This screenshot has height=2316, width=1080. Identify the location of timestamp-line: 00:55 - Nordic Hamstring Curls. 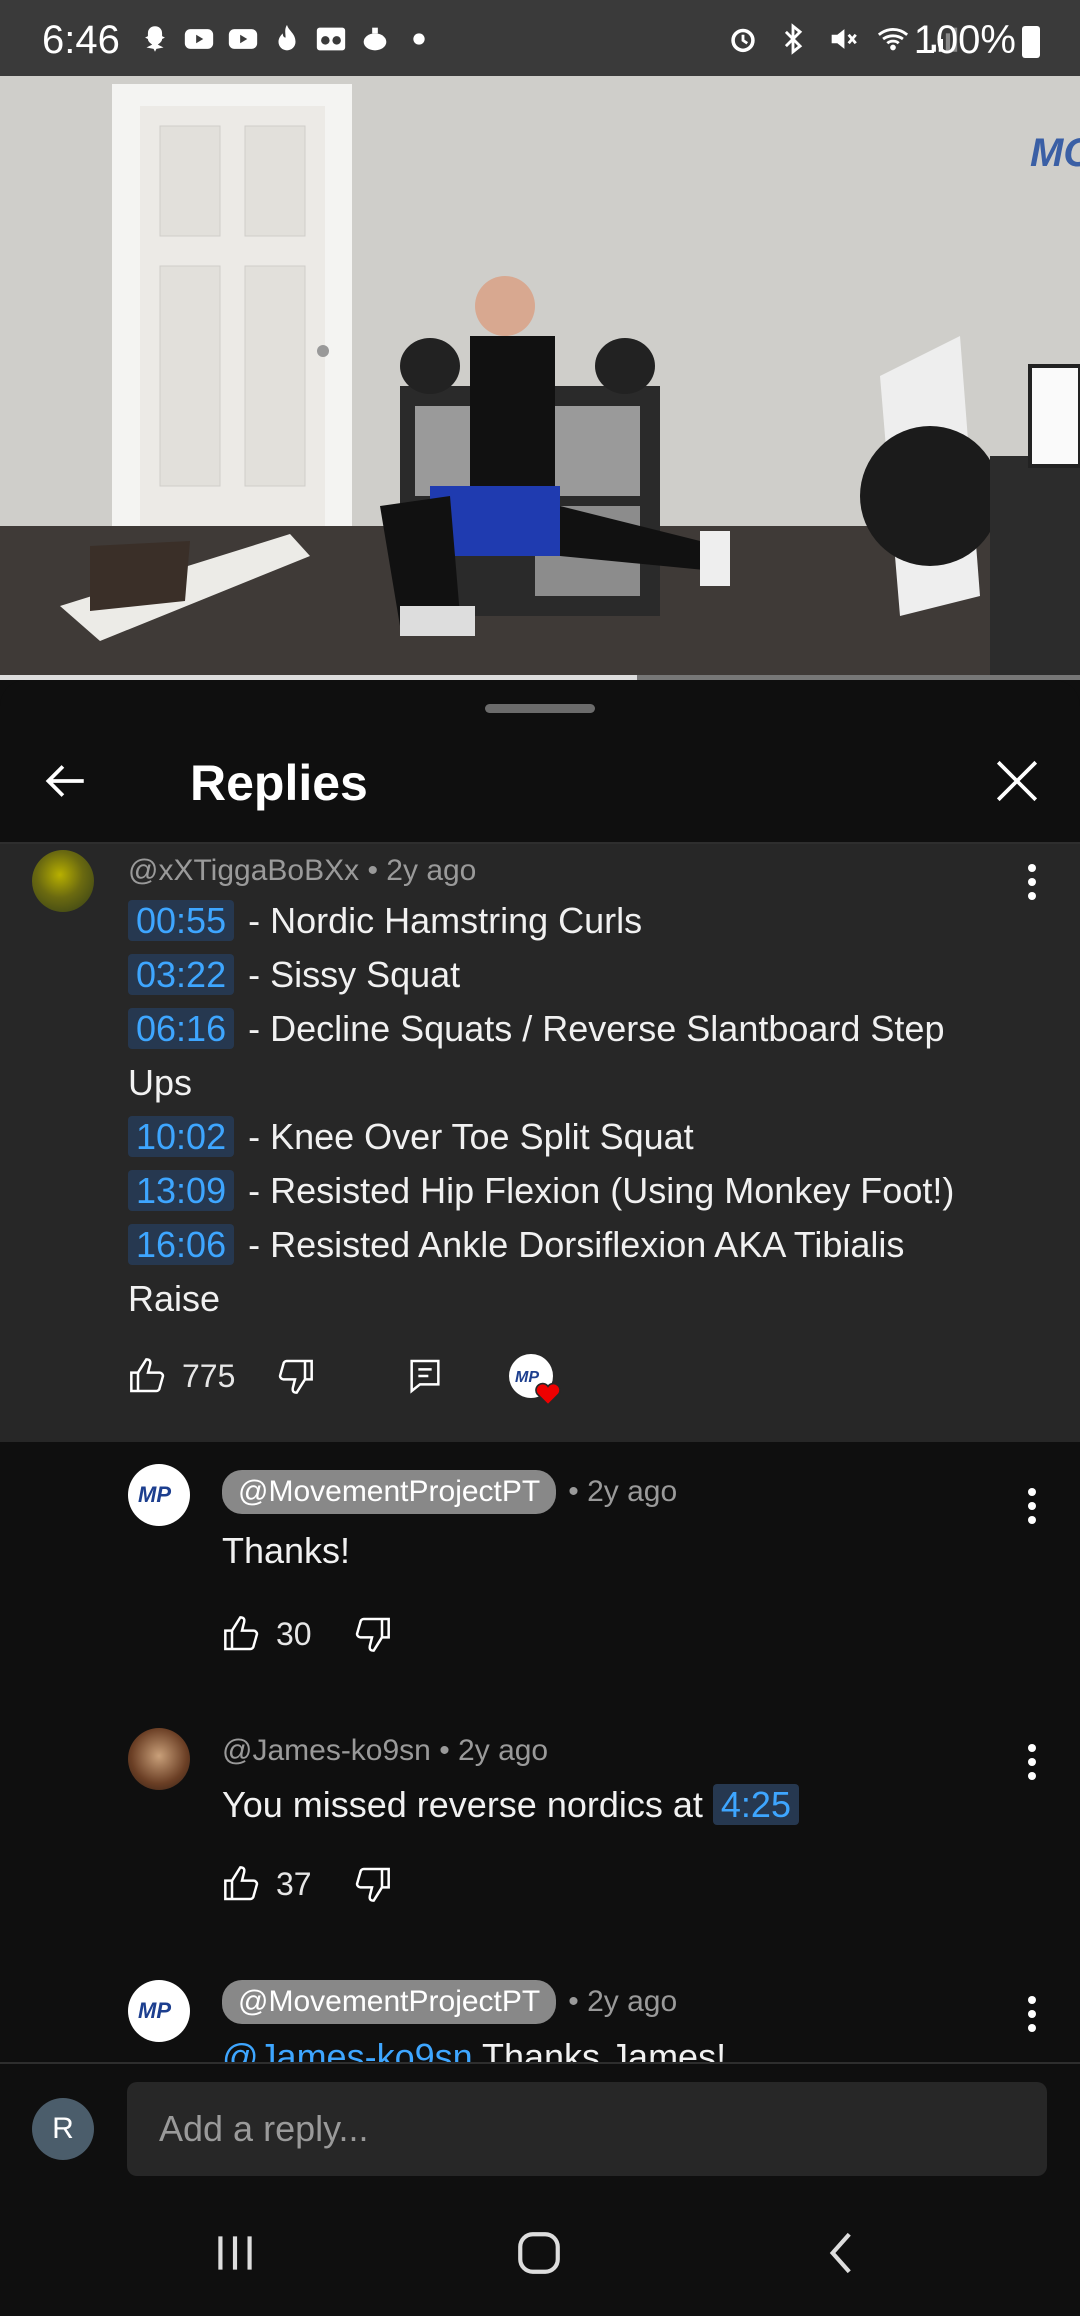
(563, 921).